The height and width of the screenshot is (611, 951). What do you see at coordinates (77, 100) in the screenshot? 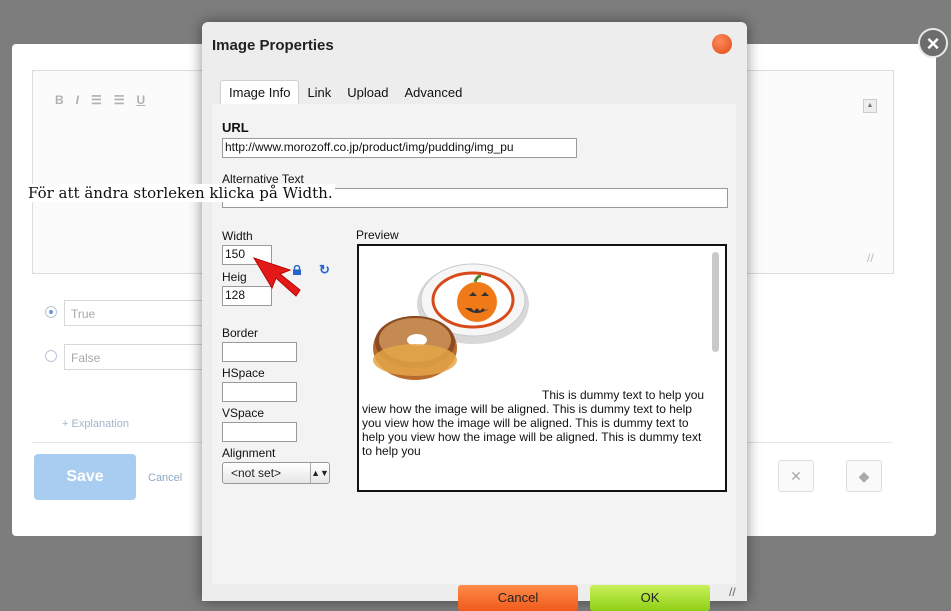
I see `italic-icon: I` at bounding box center [77, 100].